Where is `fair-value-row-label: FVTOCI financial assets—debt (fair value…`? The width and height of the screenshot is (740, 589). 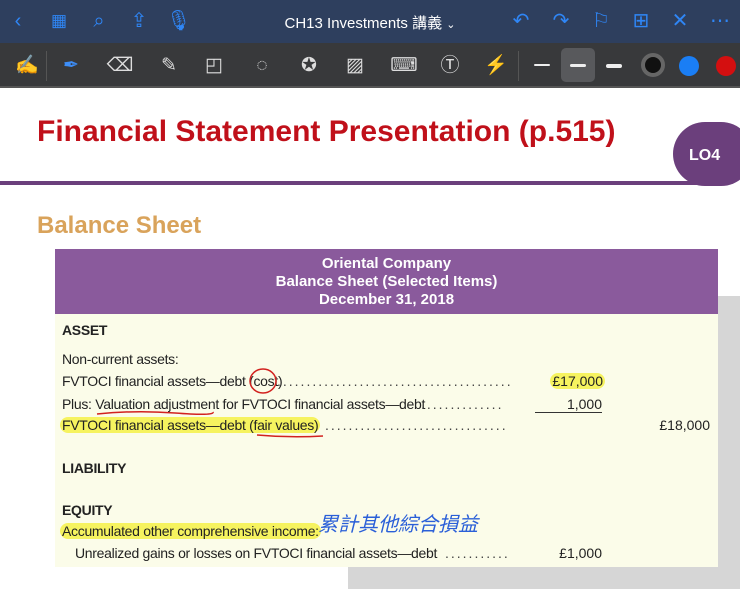 fair-value-row-label: FVTOCI financial assets—debt (fair value… is located at coordinates (190, 425).